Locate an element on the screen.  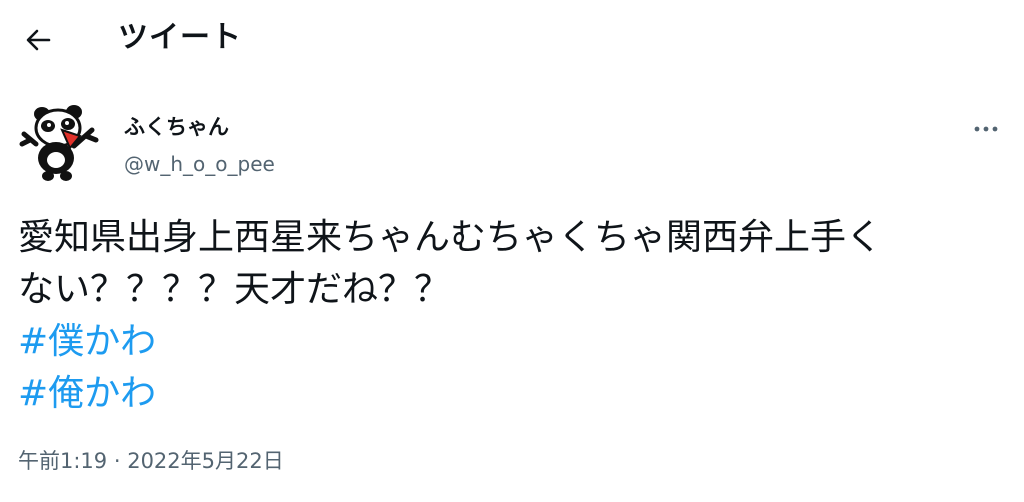
tweet-time: 午前1:19 is located at coordinates (62, 461).